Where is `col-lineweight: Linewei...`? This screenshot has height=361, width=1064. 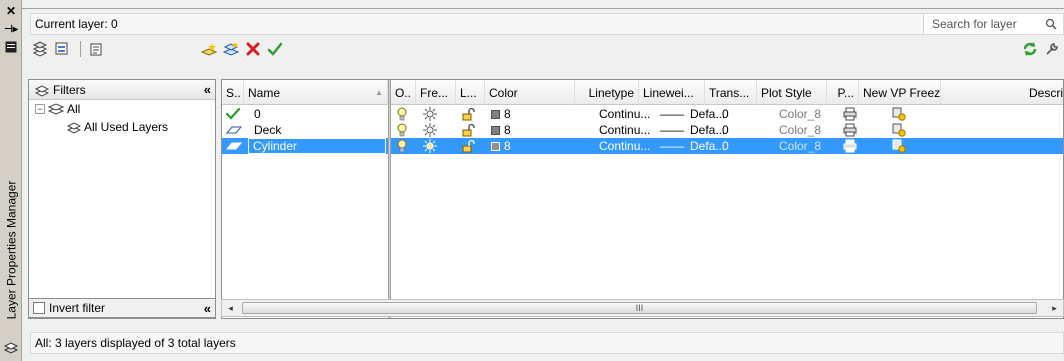
col-lineweight: Linewei... is located at coordinates (672, 92).